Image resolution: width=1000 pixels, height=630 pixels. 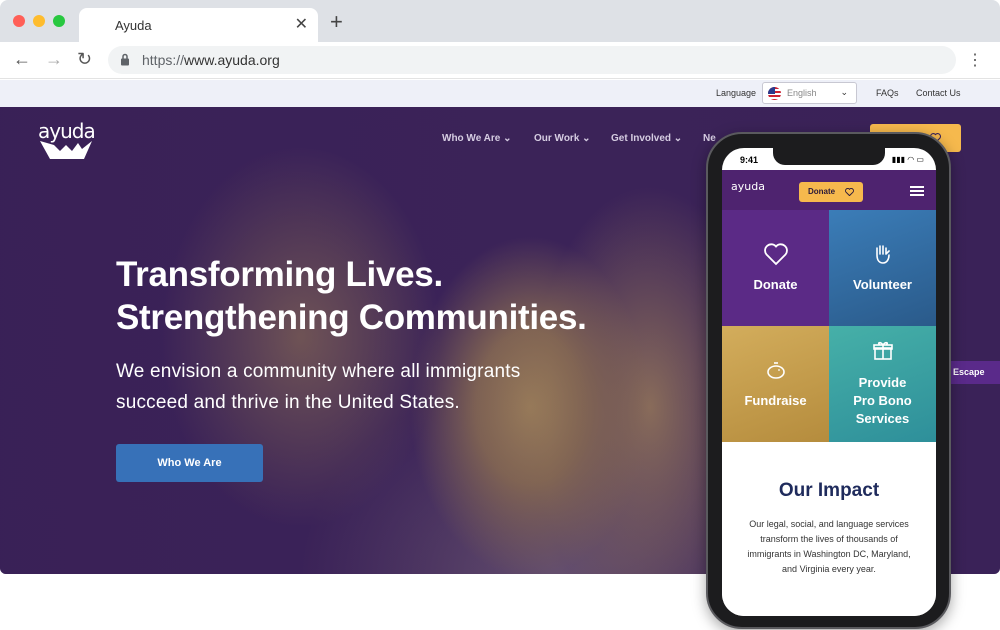 What do you see at coordinates (829, 539) in the screenshot?
I see `impact-line: transform the lives of thousands of` at bounding box center [829, 539].